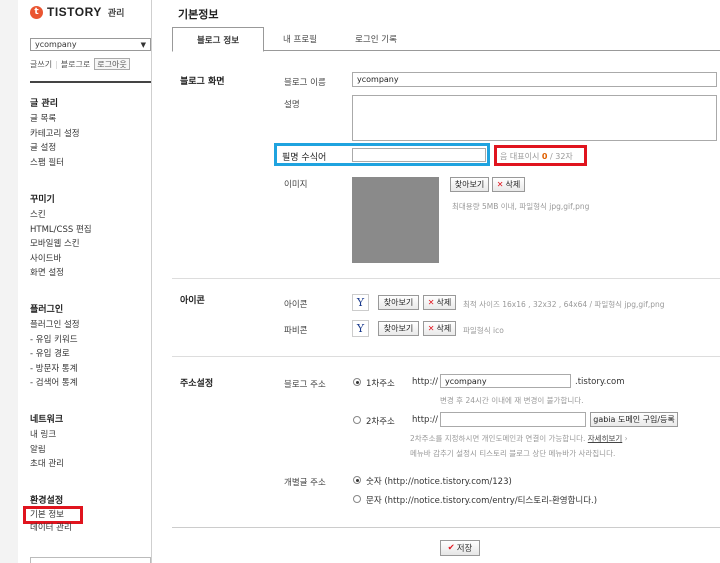 The height and width of the screenshot is (563, 720). I want to click on chevron-down-icon: ▼, so click(143, 44).